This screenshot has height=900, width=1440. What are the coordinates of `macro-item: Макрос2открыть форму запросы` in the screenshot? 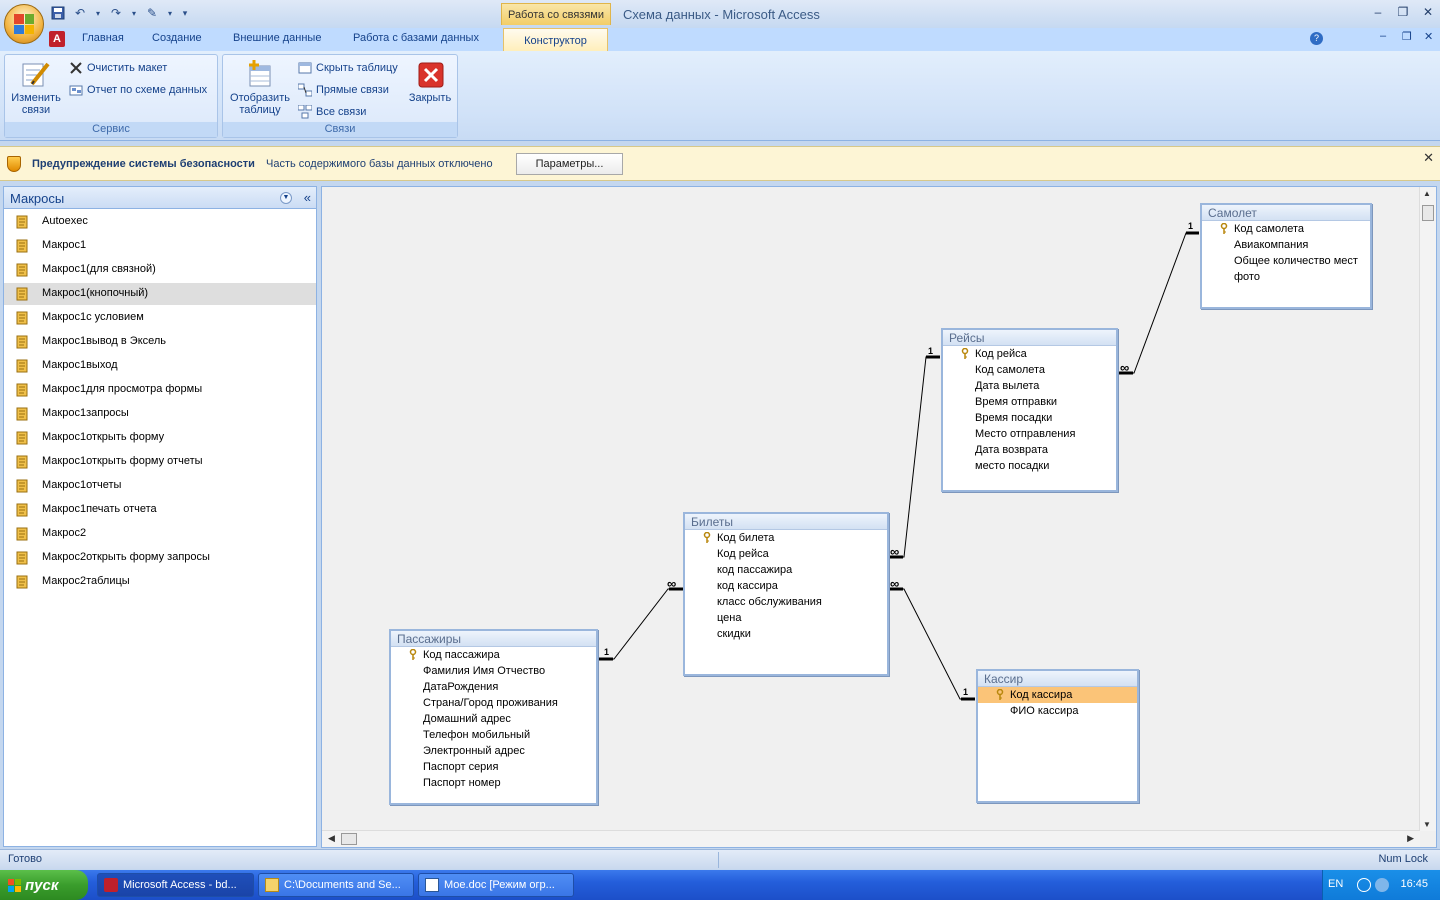 It's located at (160, 558).